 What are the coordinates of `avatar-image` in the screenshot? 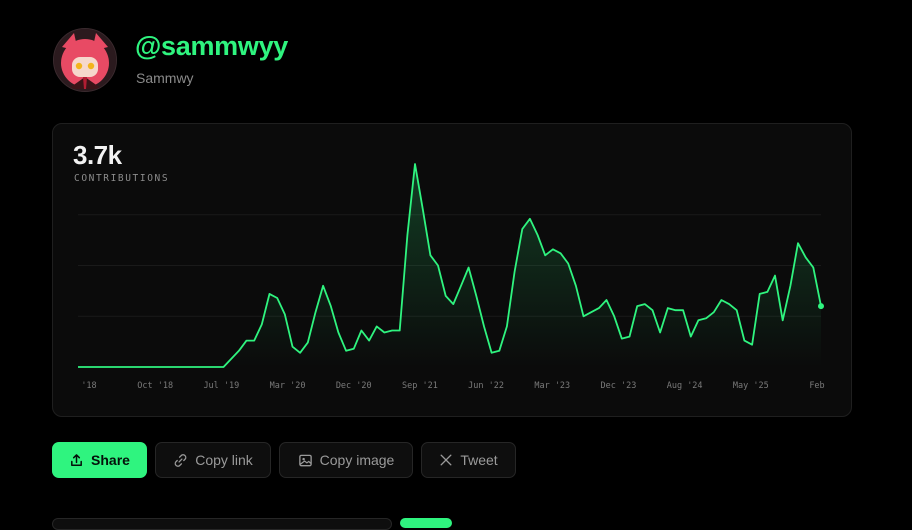 It's located at (85, 60).